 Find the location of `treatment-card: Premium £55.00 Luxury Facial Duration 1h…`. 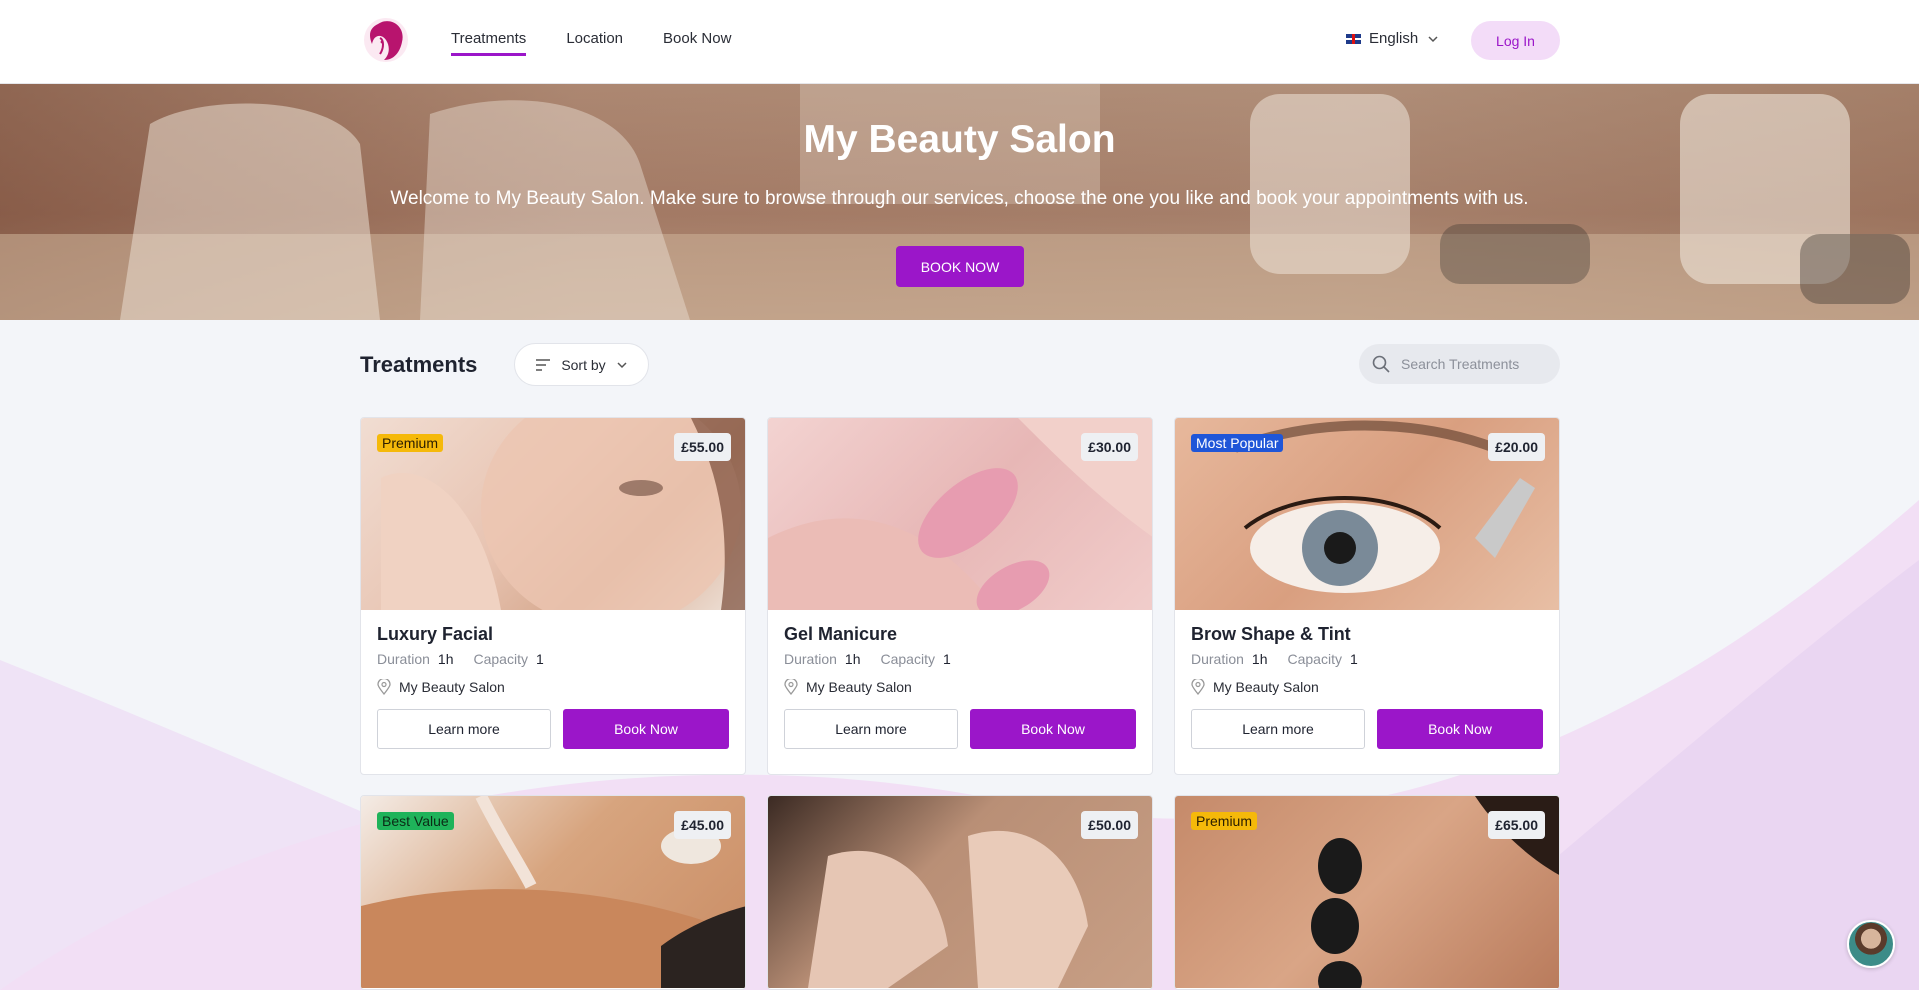

treatment-card: Premium £55.00 Luxury Facial Duration 1h… is located at coordinates (553, 596).